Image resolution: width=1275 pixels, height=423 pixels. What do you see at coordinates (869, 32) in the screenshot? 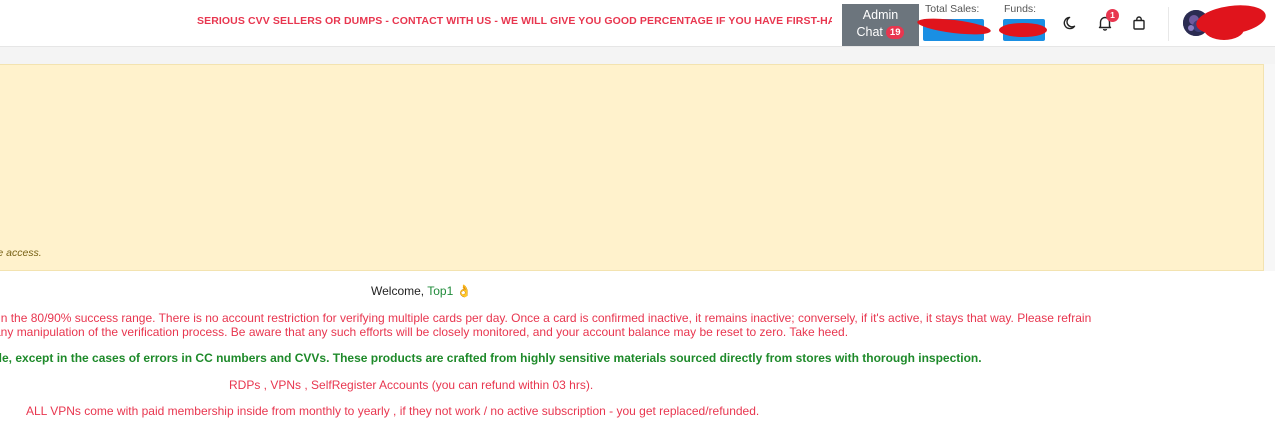
I see `admin-chat-label-line2: Chat` at bounding box center [869, 32].